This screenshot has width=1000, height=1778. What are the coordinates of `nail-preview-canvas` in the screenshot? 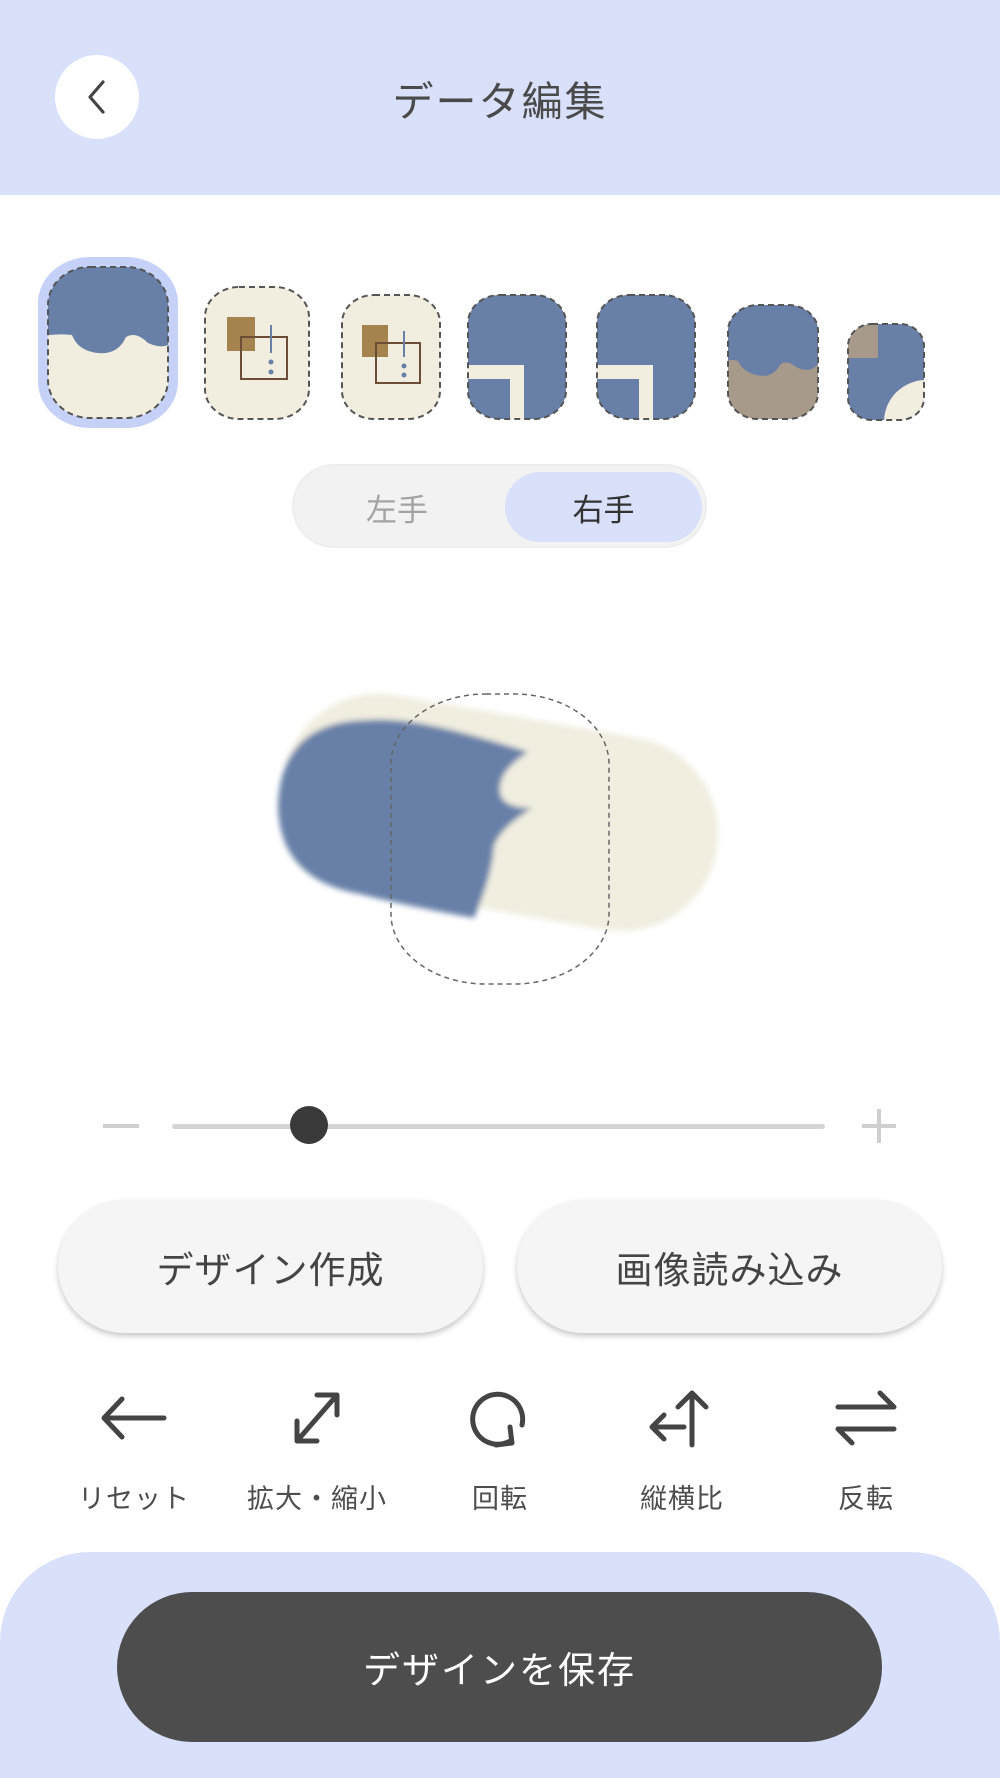 It's located at (500, 840).